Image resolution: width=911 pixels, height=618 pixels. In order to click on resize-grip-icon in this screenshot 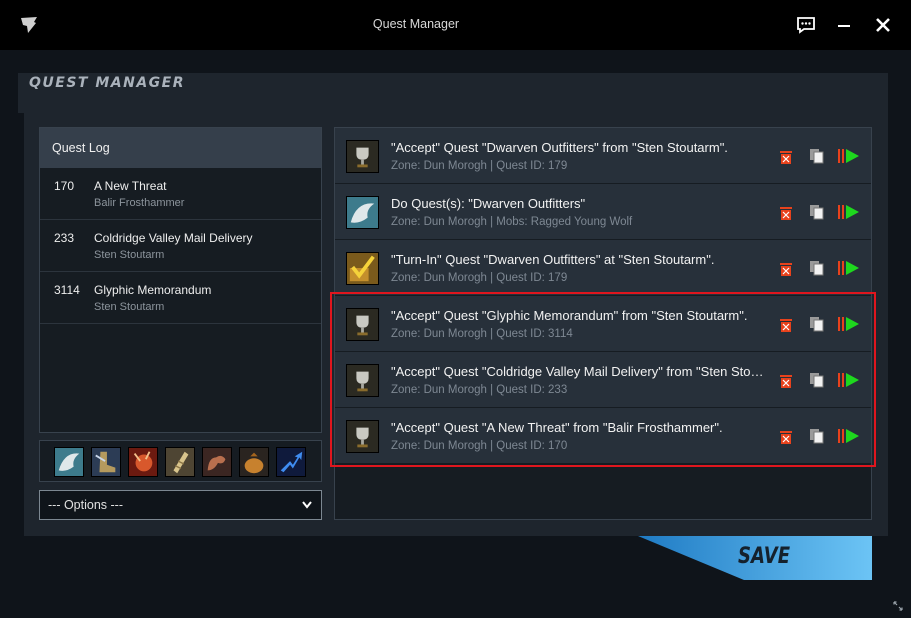, I will do `click(898, 606)`.